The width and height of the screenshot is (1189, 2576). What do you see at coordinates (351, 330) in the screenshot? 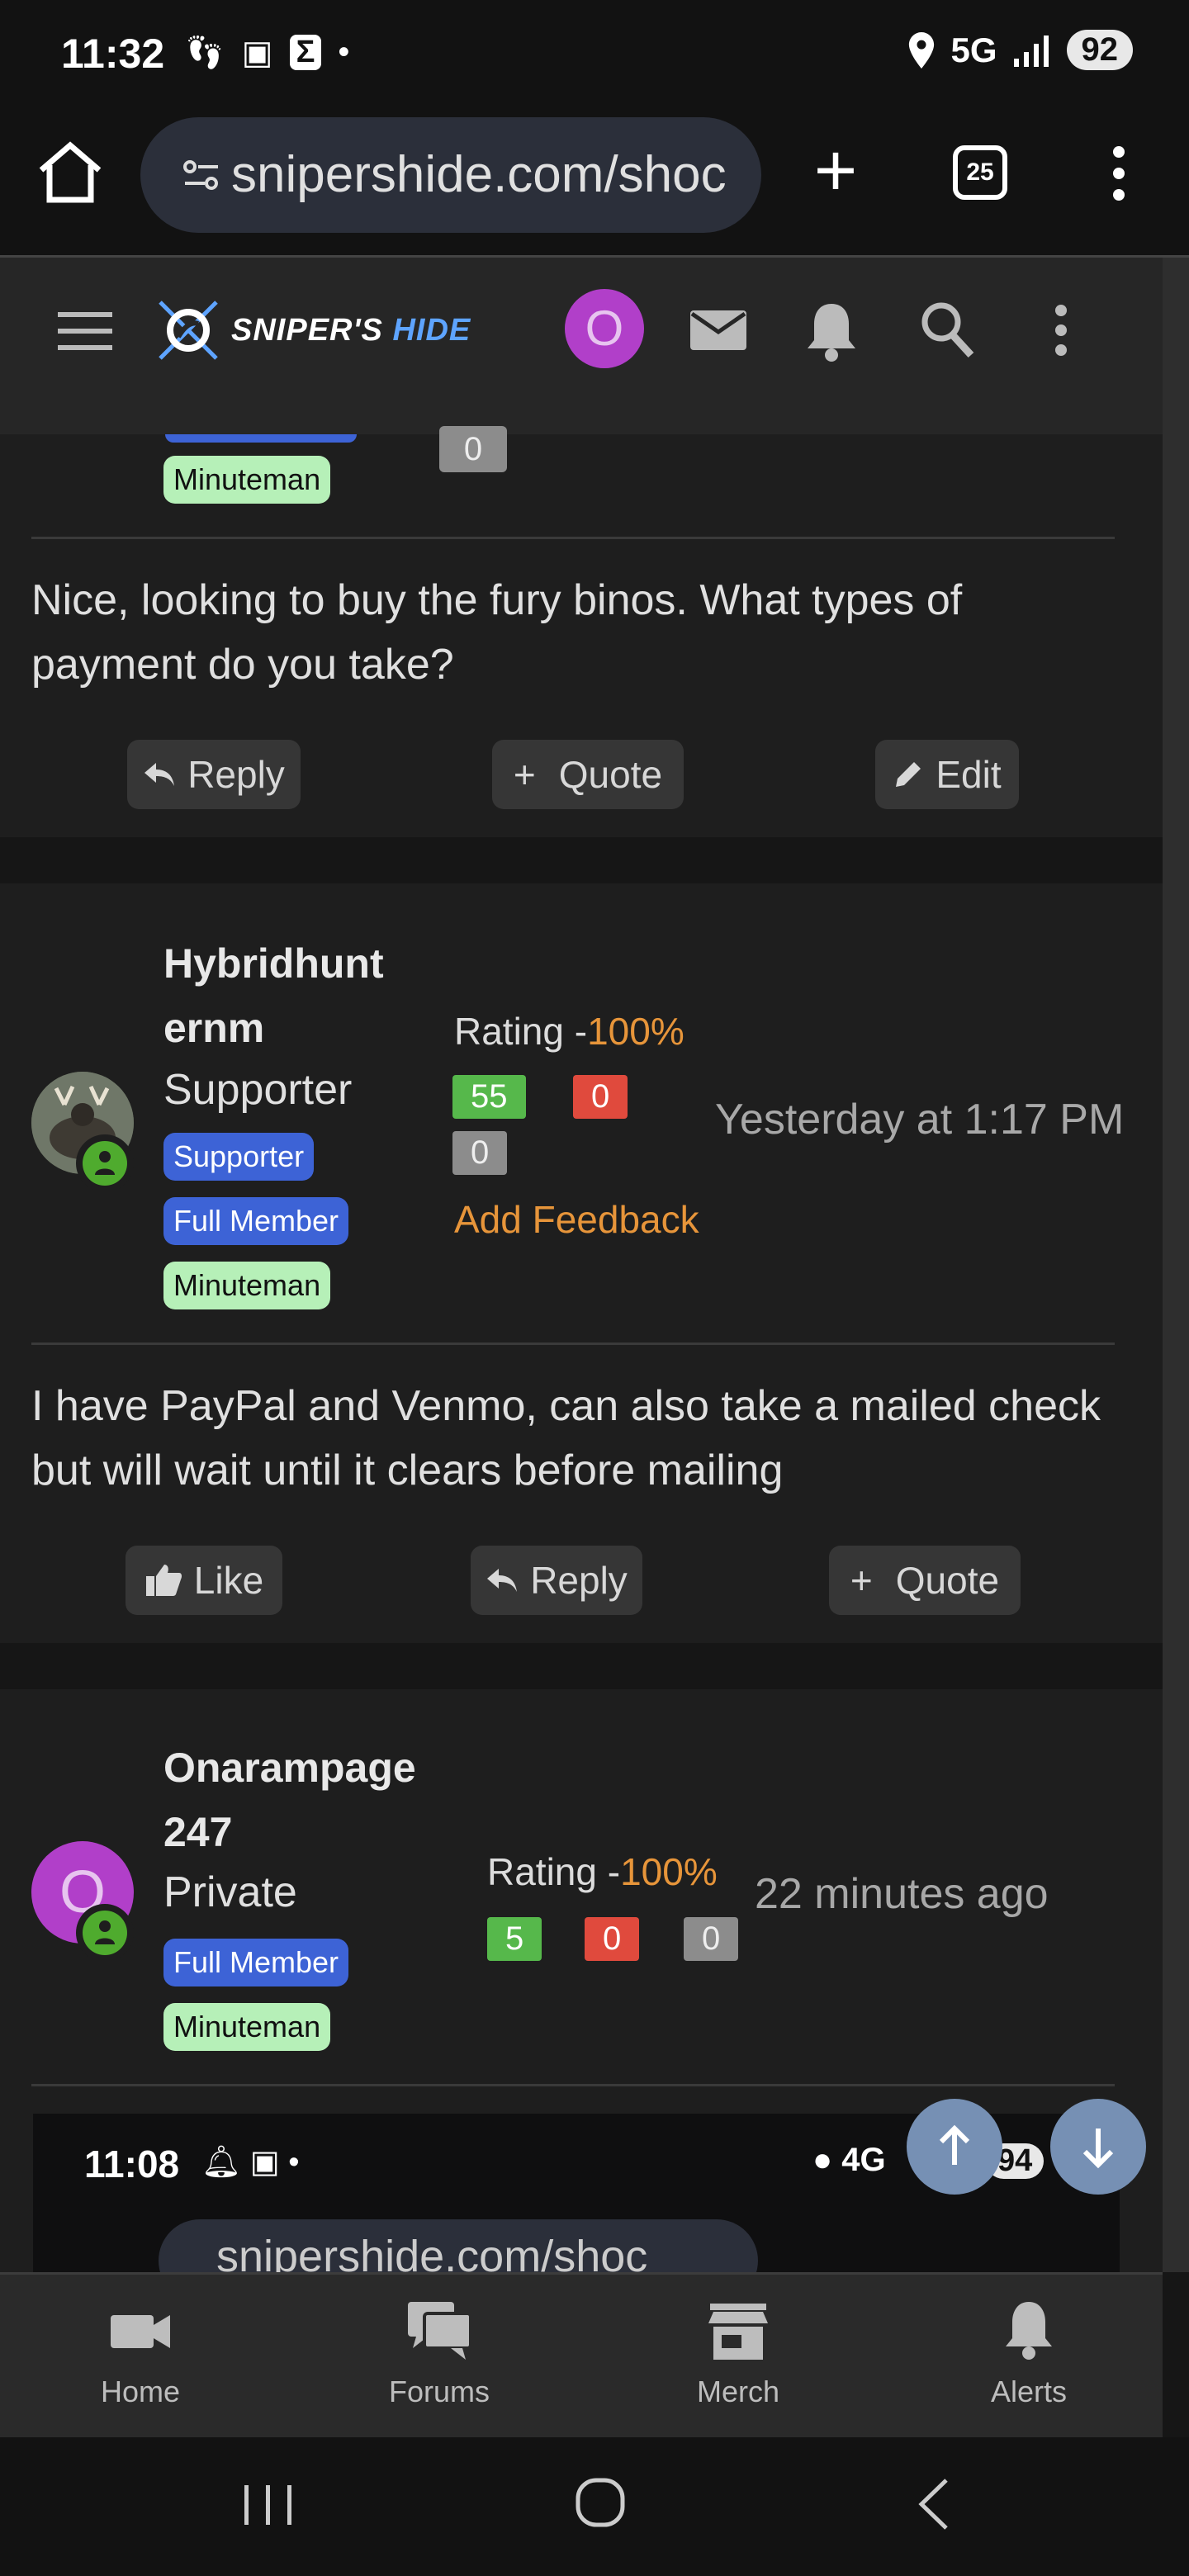
I see `logo-wordmark: SNIPER'S HIDE` at bounding box center [351, 330].